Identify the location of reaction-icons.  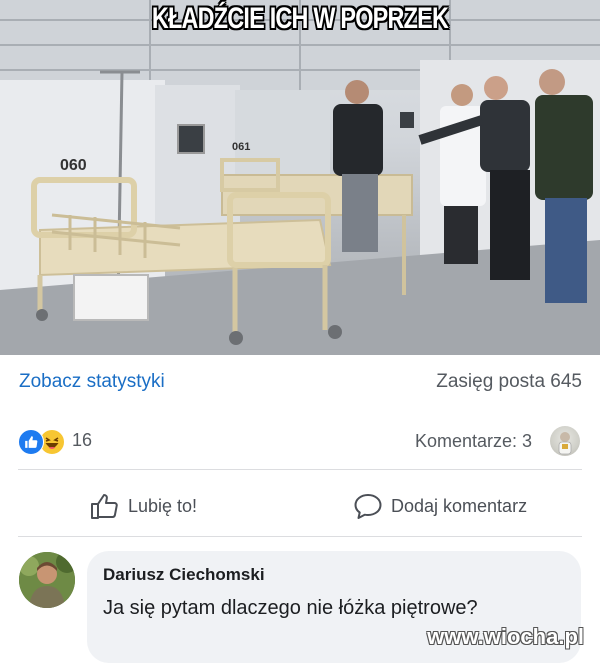
(43, 442).